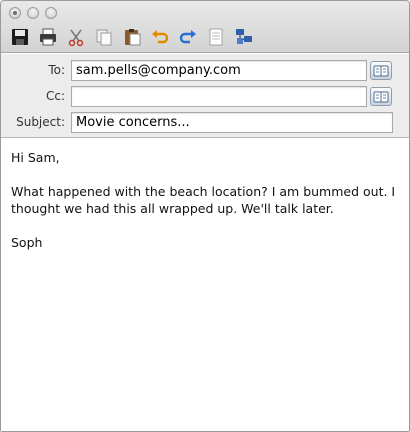 The height and width of the screenshot is (432, 410). I want to click on to-label: To:, so click(56, 70).